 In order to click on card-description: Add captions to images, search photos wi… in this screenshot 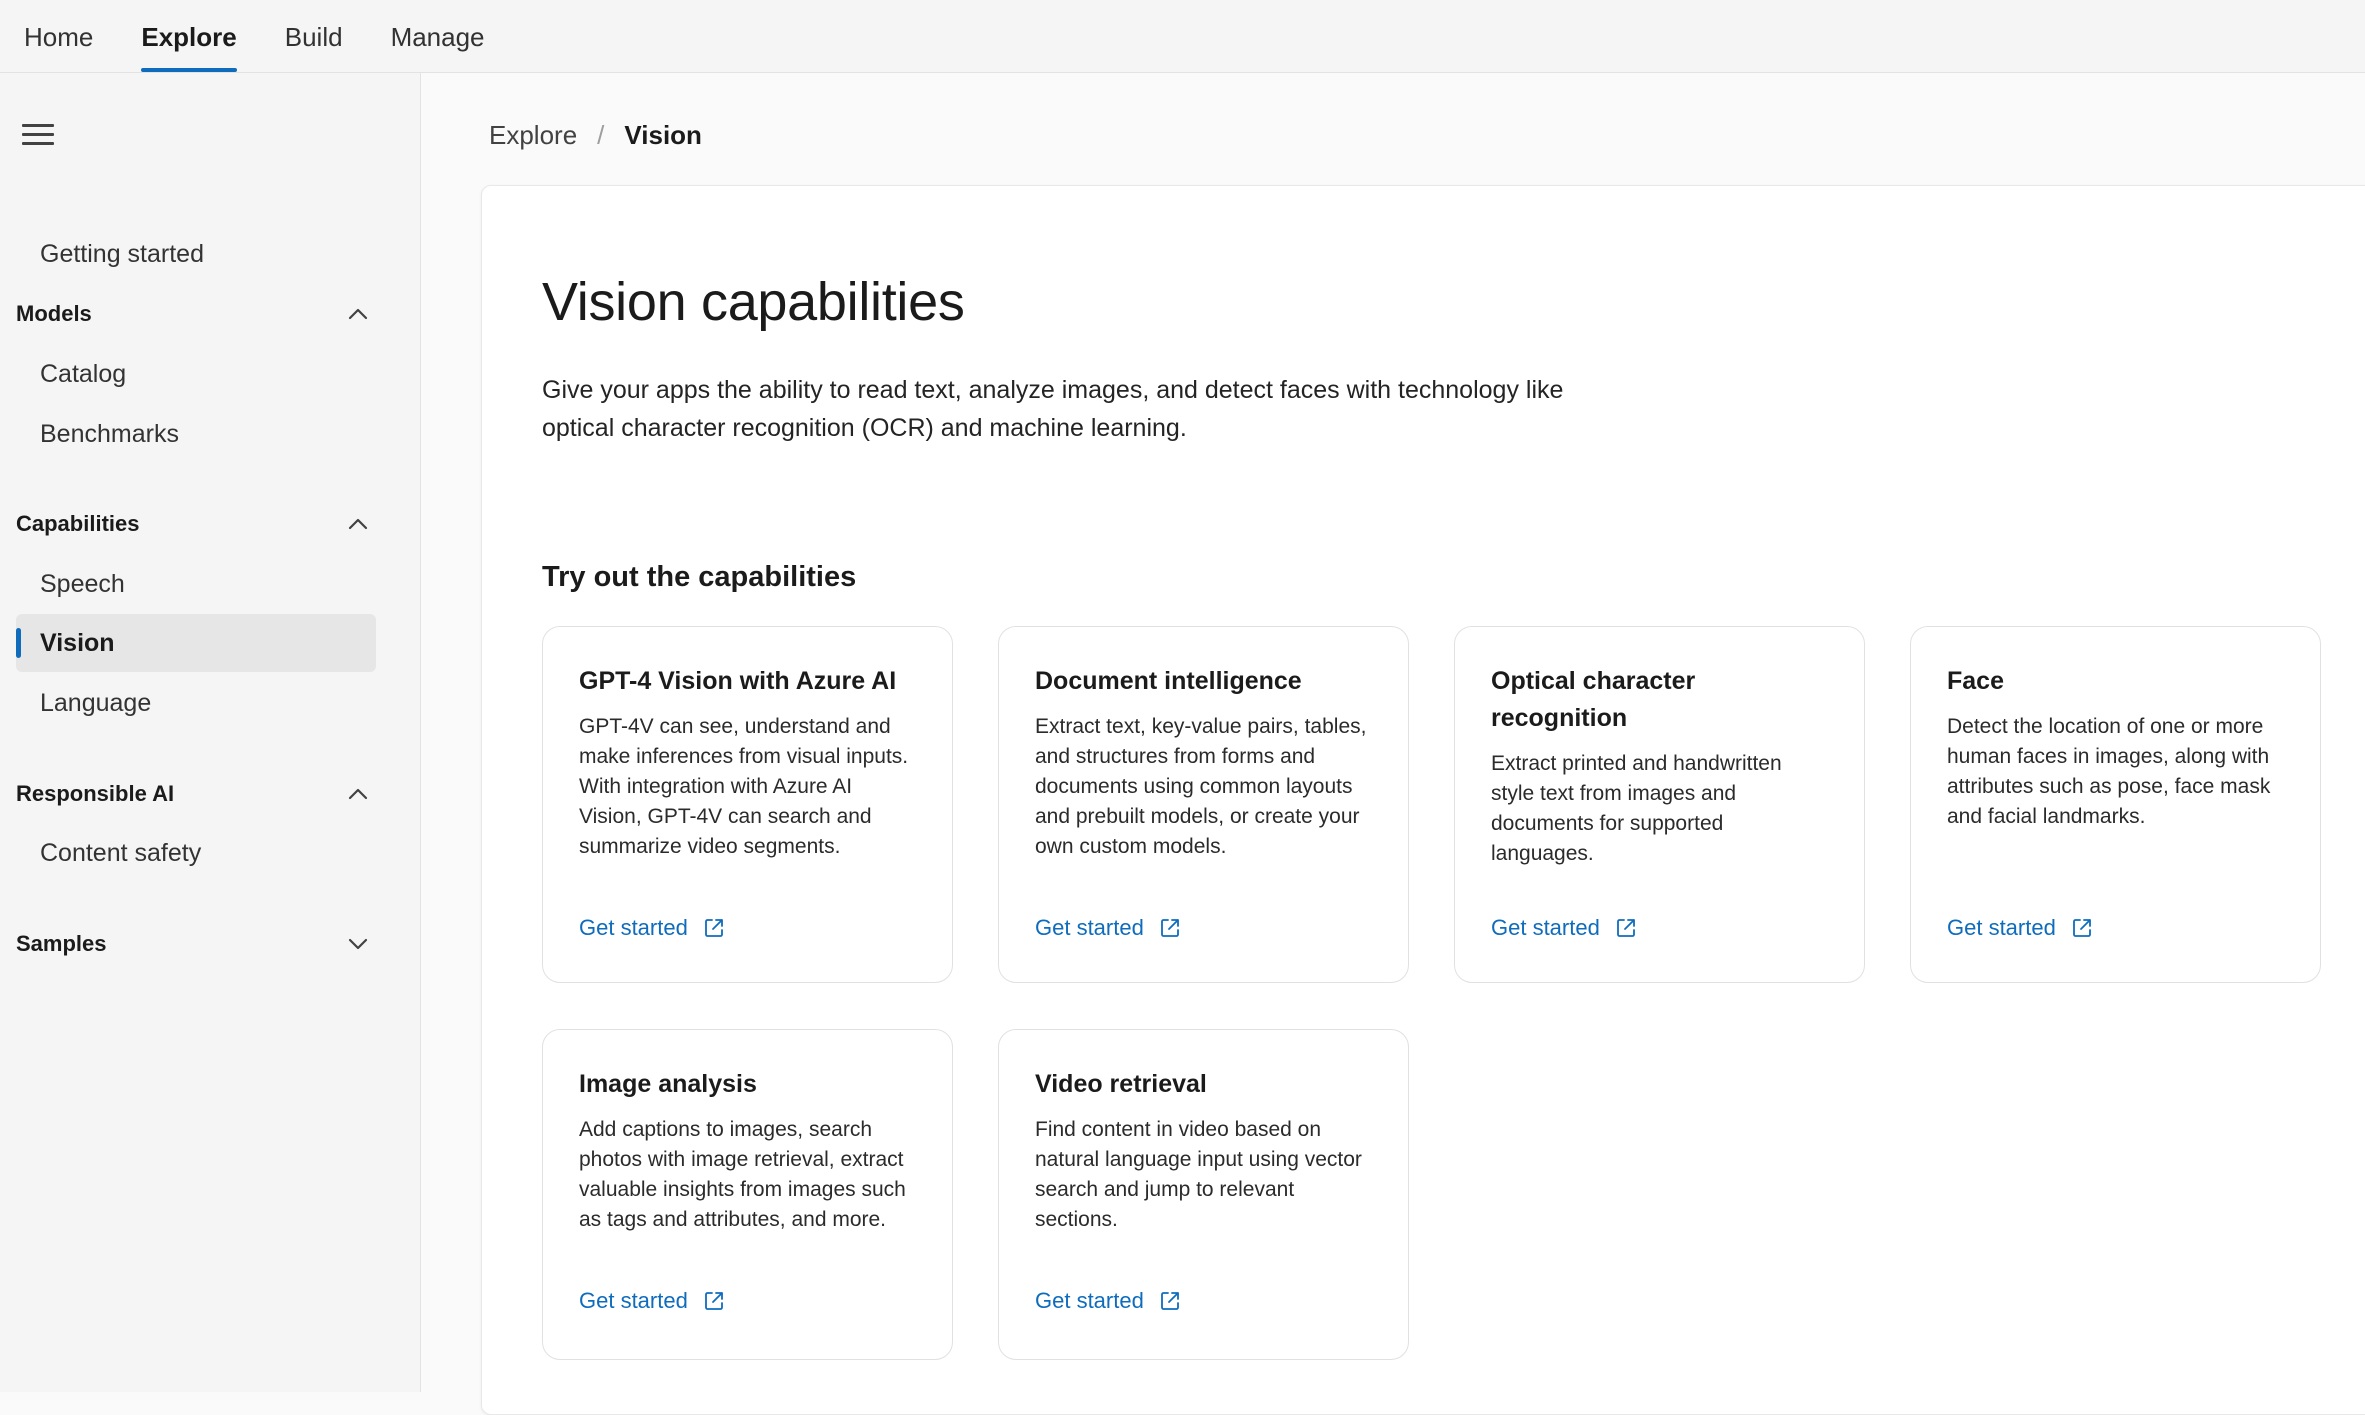, I will do `click(742, 1174)`.